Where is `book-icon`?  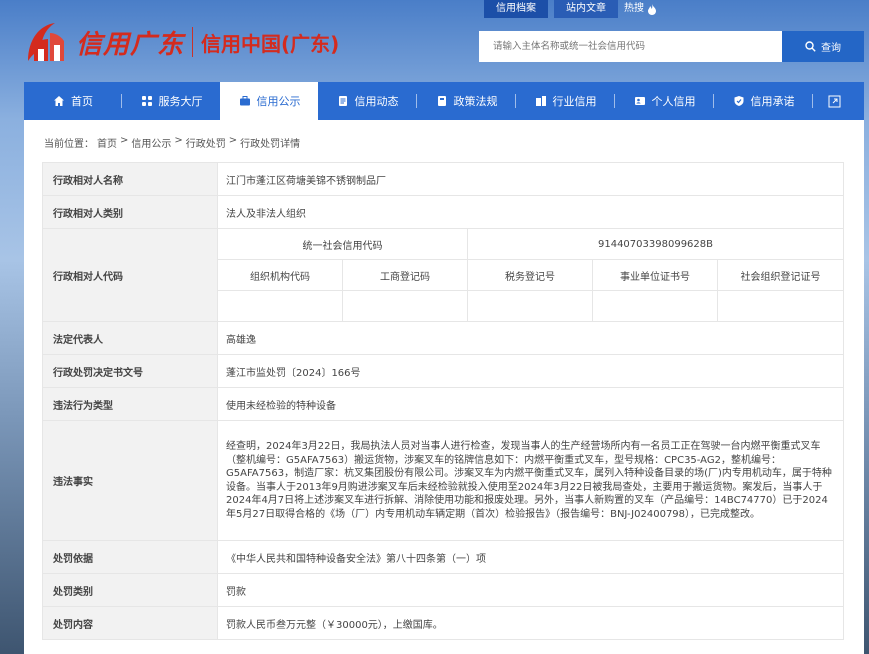 book-icon is located at coordinates (442, 101).